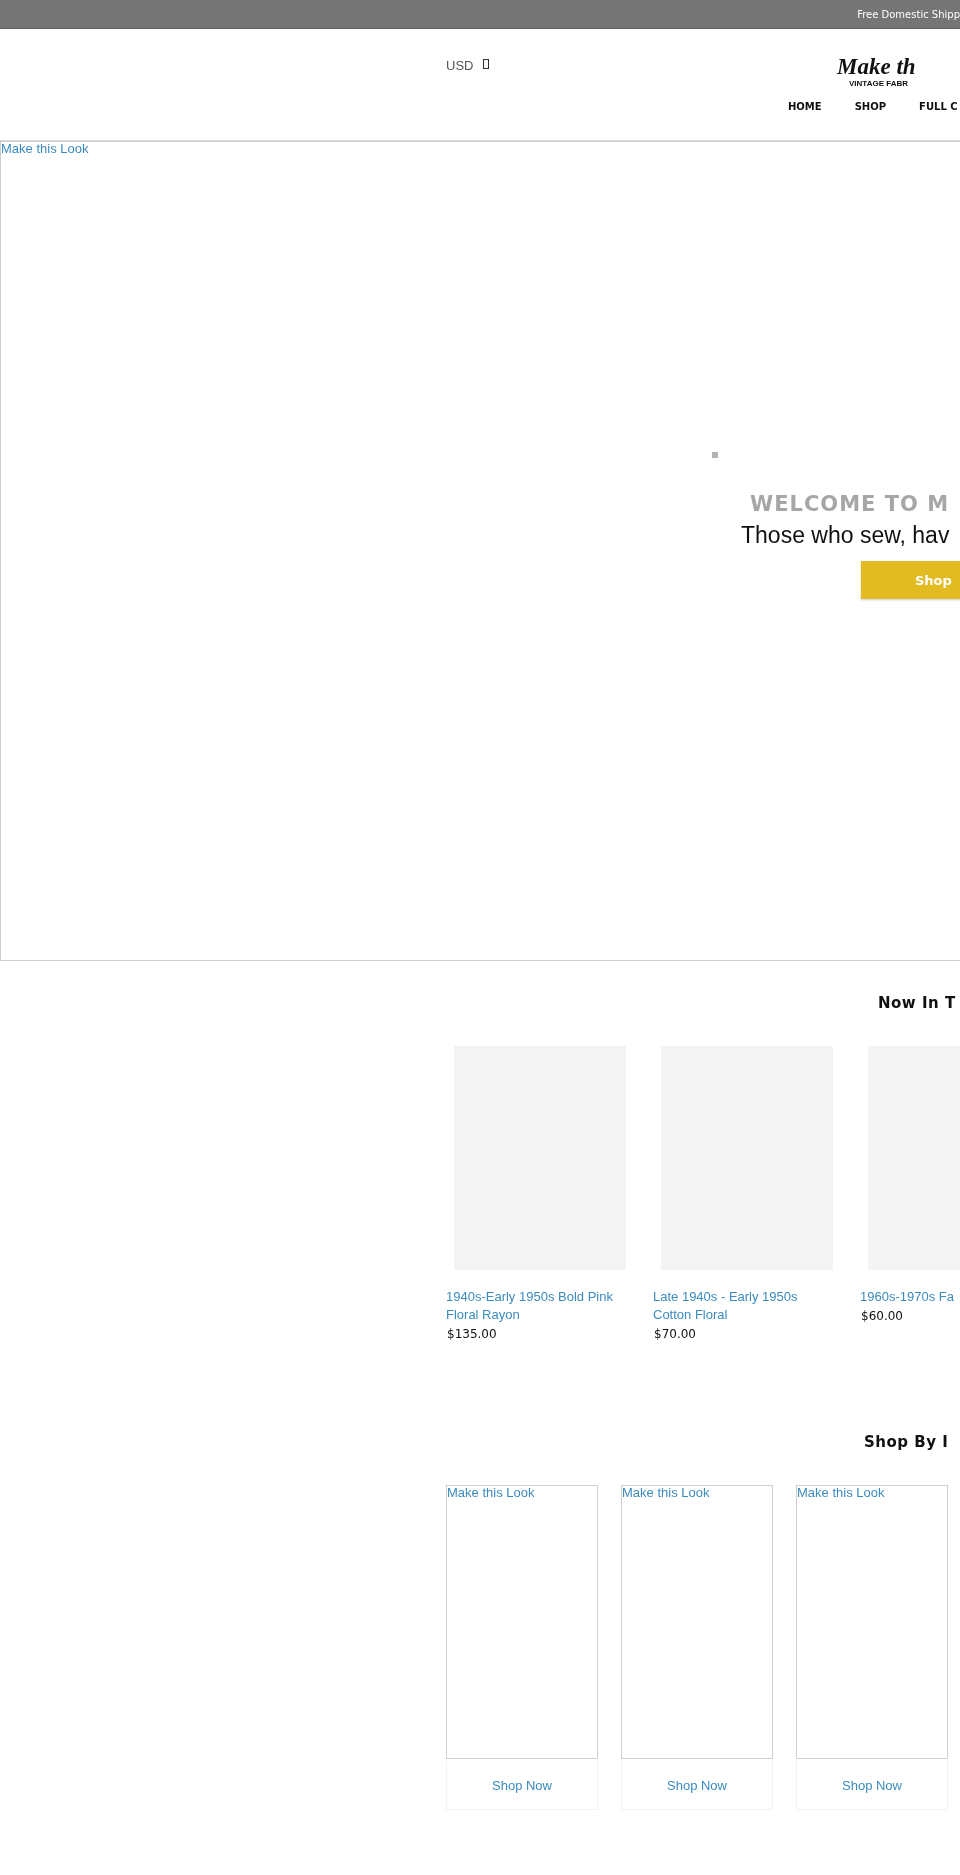 This screenshot has width=960, height=1875. I want to click on product-title-link: Late 1940s - Early 1950s Cotton Floral, so click(745, 1306).